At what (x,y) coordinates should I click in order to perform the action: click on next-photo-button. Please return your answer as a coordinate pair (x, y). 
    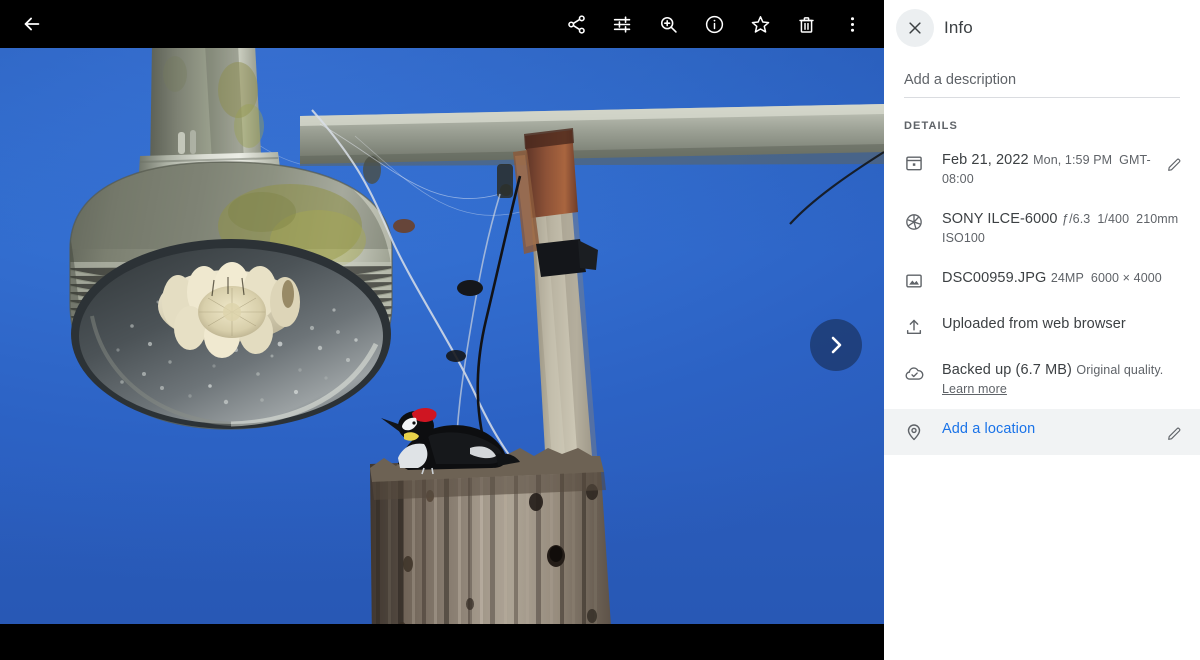
    Looking at the image, I should click on (836, 345).